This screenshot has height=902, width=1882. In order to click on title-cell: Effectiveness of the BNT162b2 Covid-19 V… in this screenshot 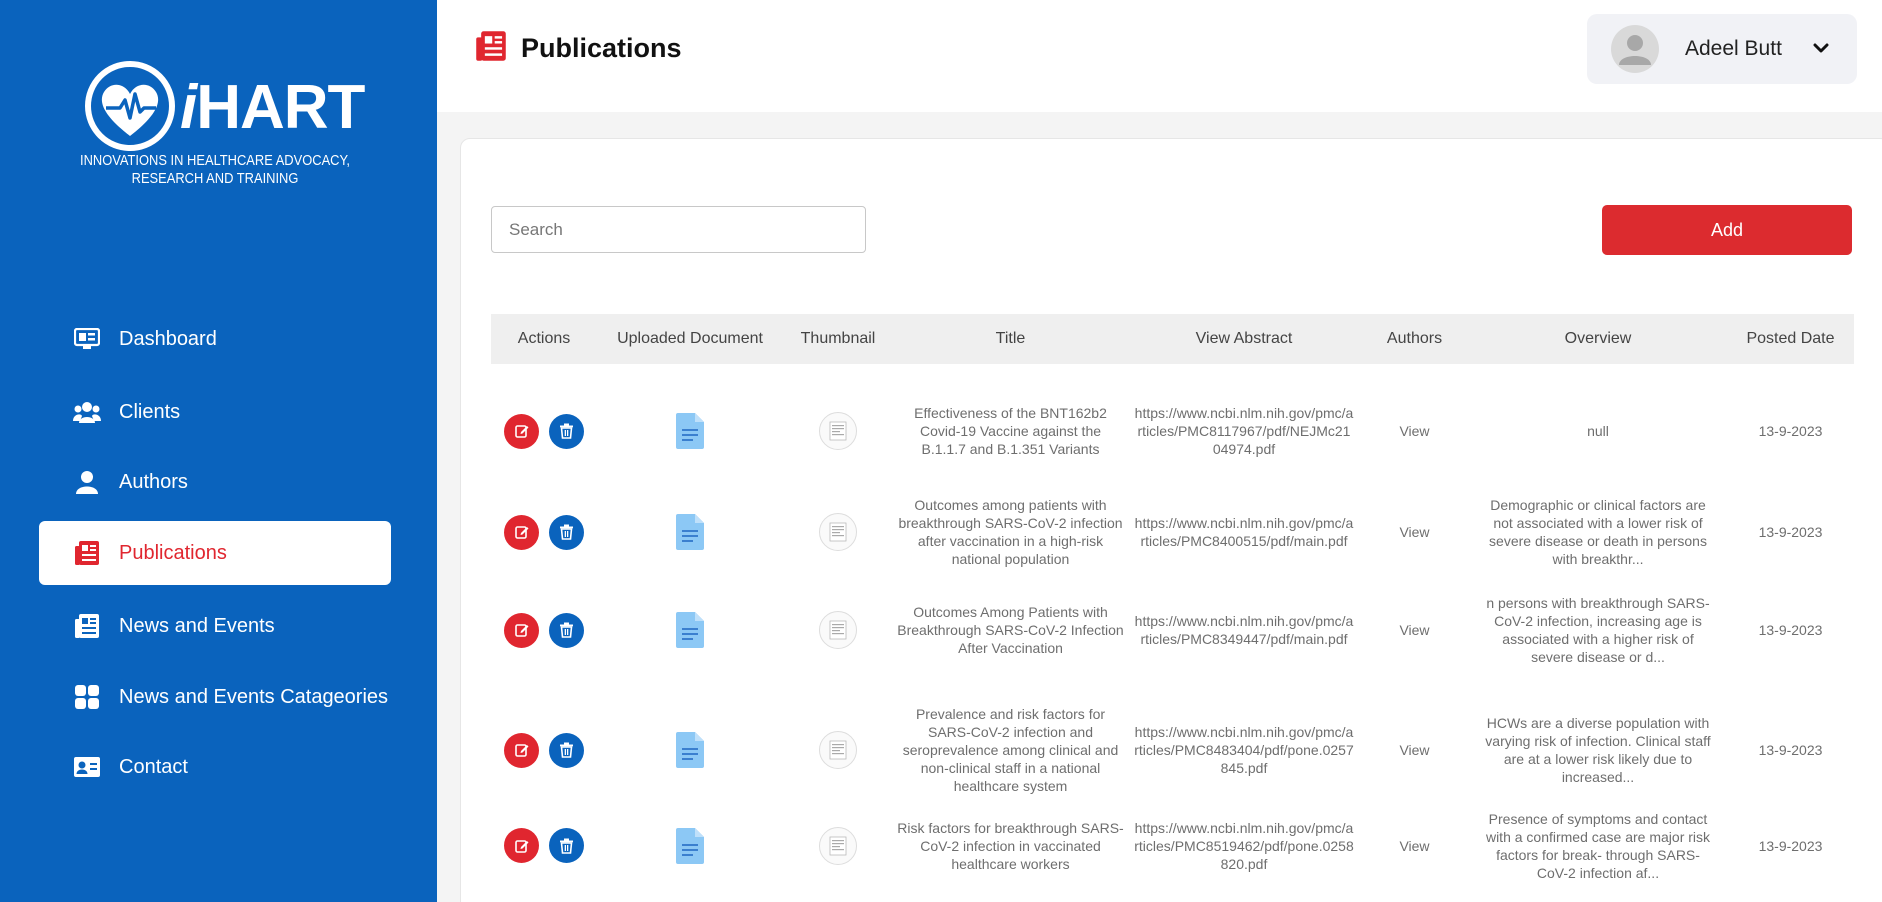, I will do `click(1010, 431)`.